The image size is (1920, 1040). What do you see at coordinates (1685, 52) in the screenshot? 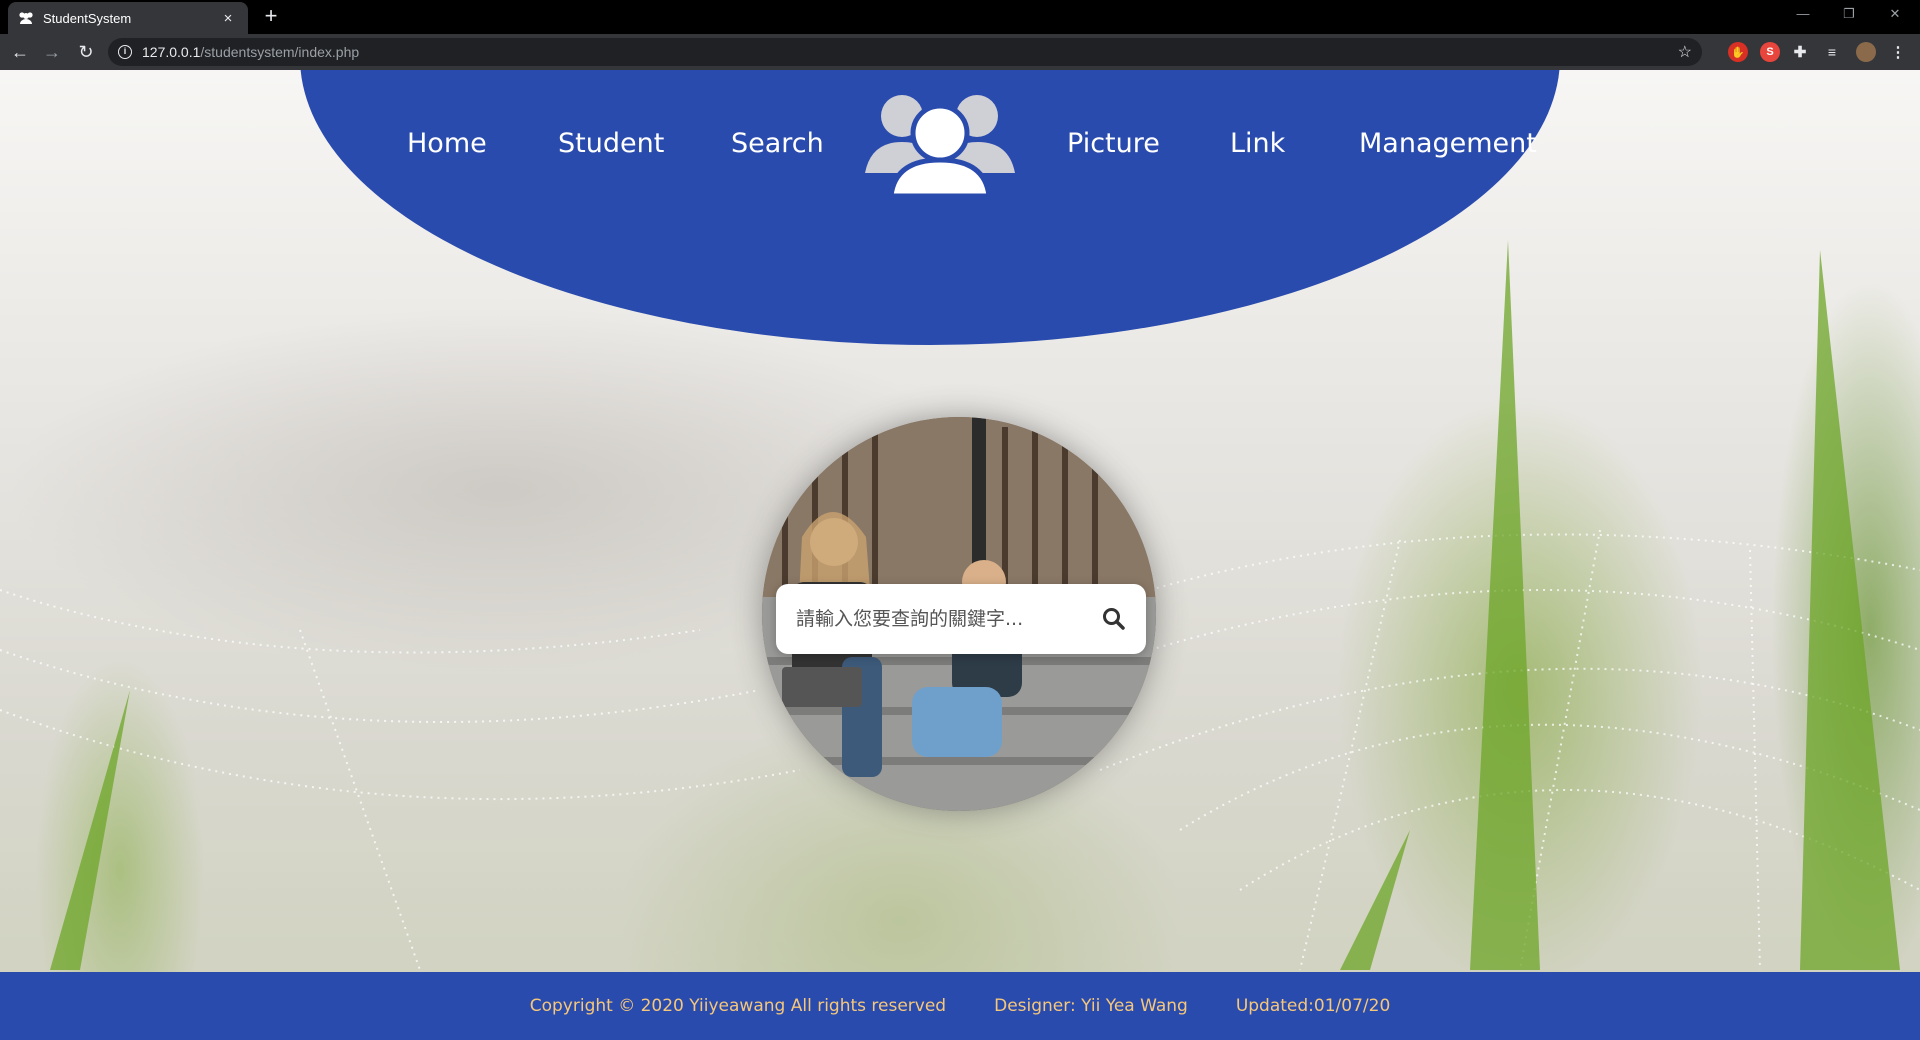
I see `bookmark-star-icon: ☆` at bounding box center [1685, 52].